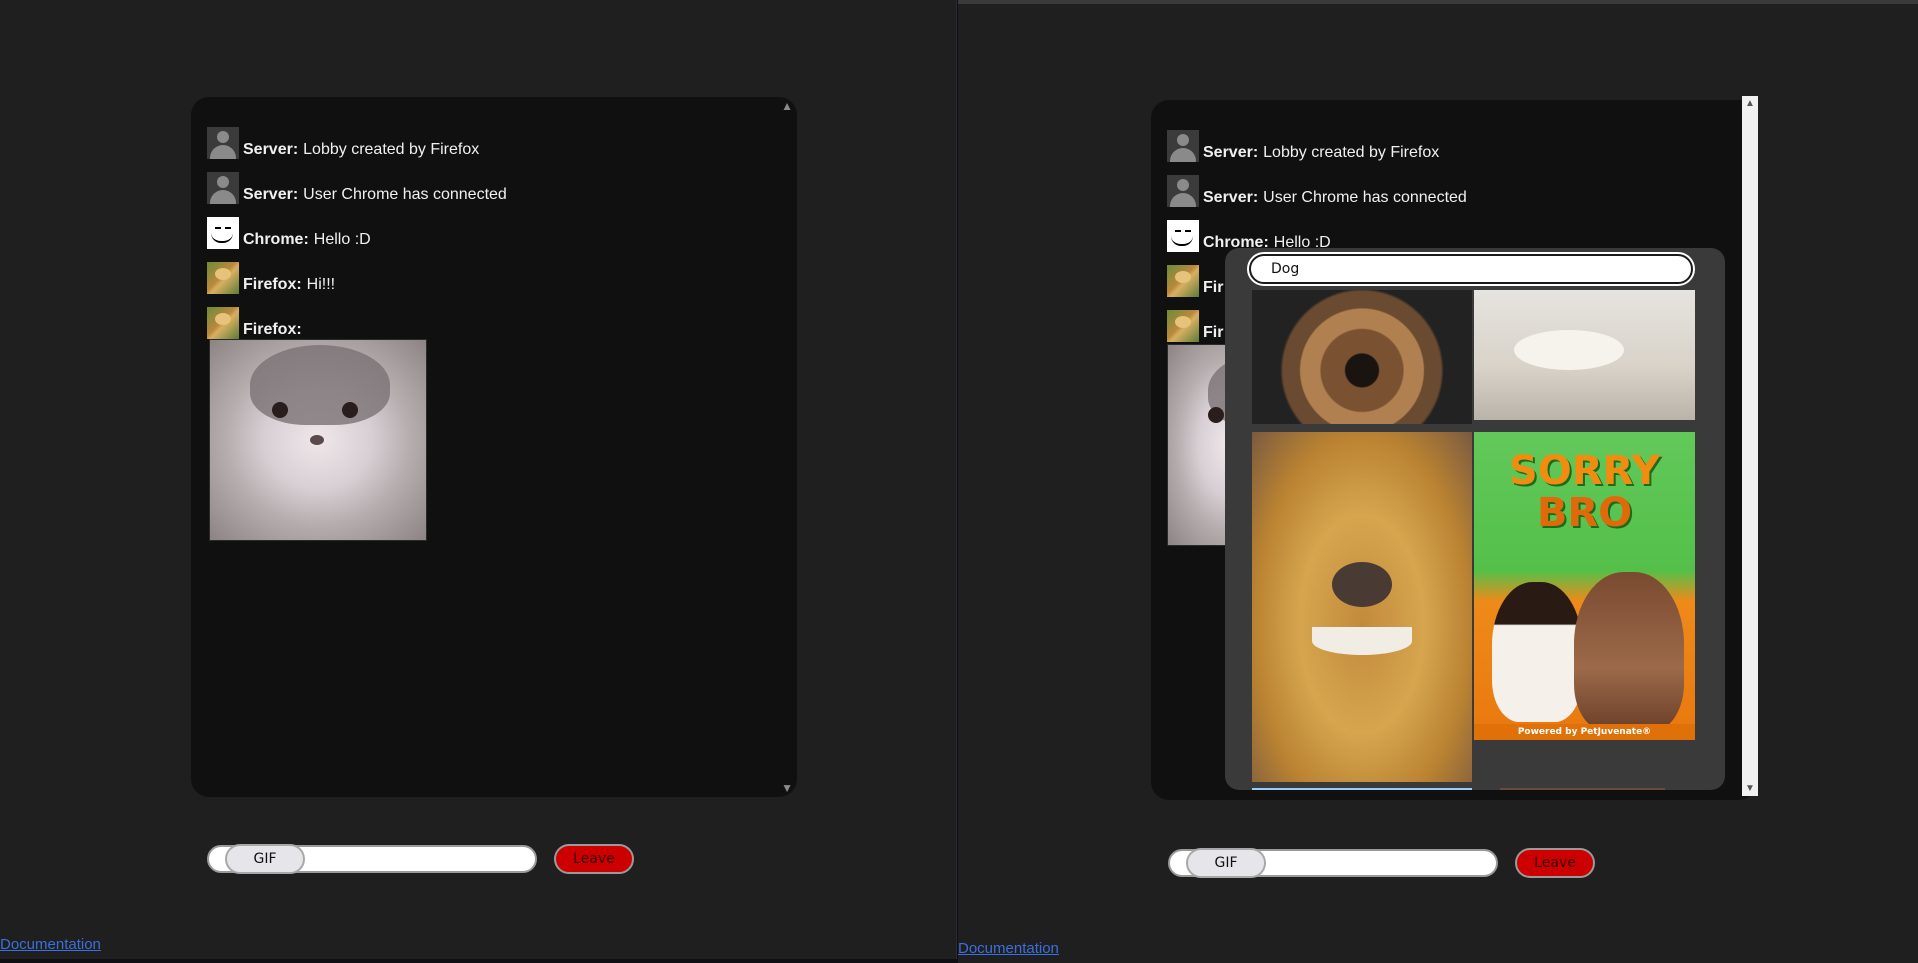 This screenshot has height=963, width=1918. I want to click on gif-result-white-dog, so click(1584, 355).